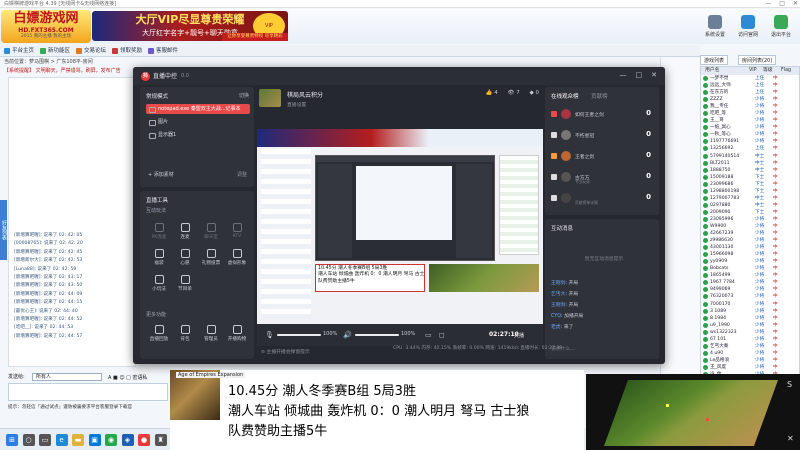 The width and height of the screenshot is (800, 450). I want to click on user-row: 2009090 下士 中, so click(750, 212).